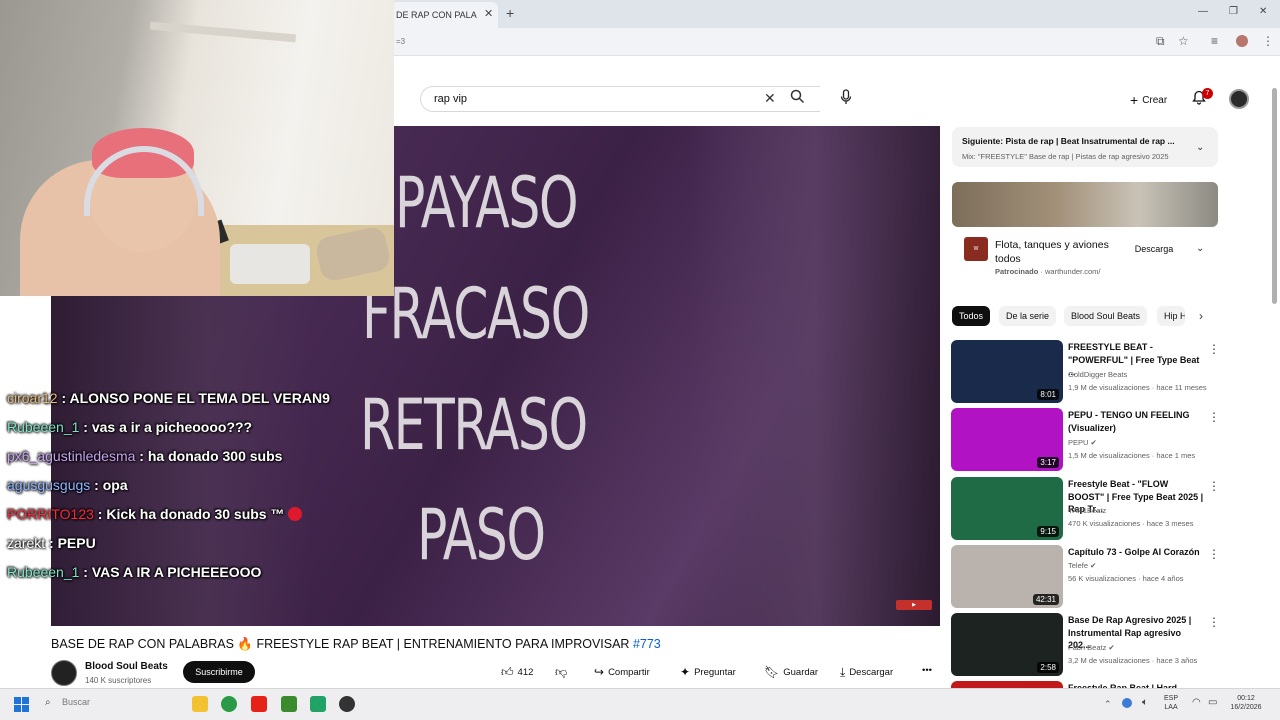  Describe the element at coordinates (1007, 644) in the screenshot. I see `rec-thumbnail: 2:58` at that location.